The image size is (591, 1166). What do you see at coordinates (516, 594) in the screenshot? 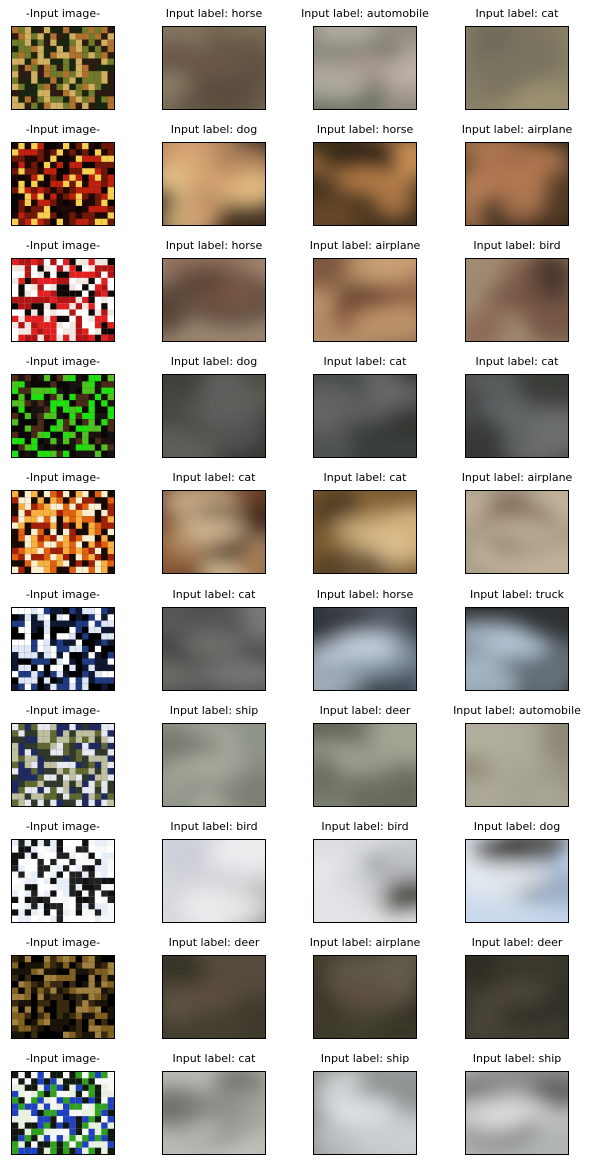
I see `input-label-title: Input label: truck` at bounding box center [516, 594].